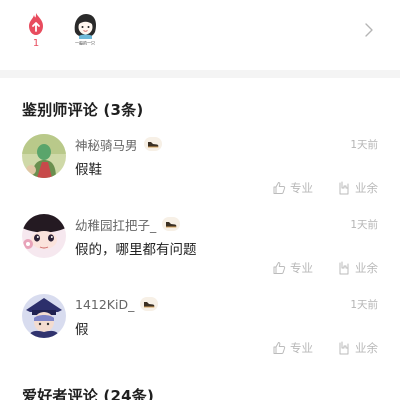 This screenshot has width=400, height=400. What do you see at coordinates (88, 170) in the screenshot?
I see `comment-text: 假鞋` at bounding box center [88, 170].